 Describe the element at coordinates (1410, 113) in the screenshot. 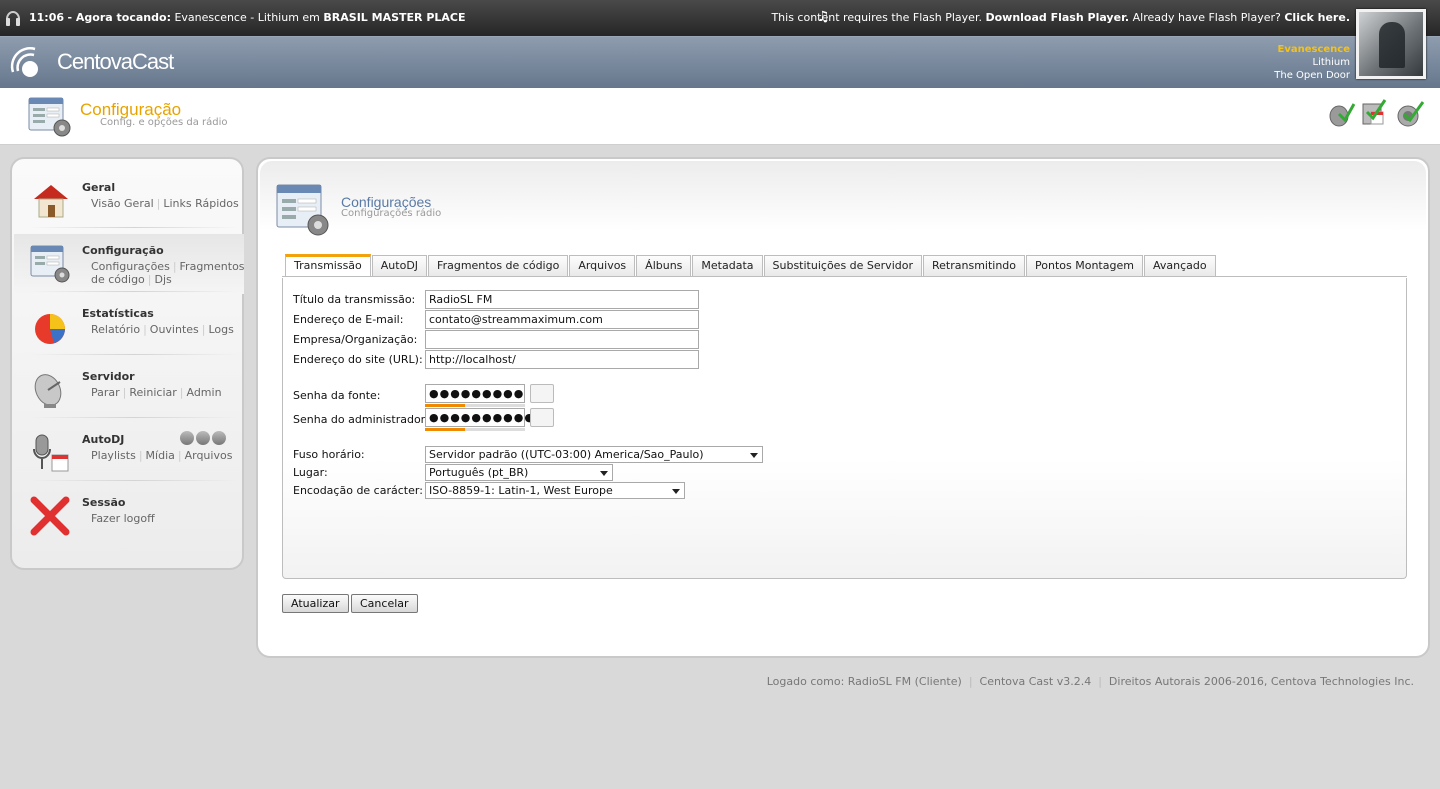

I see `server-ok-icon` at that location.